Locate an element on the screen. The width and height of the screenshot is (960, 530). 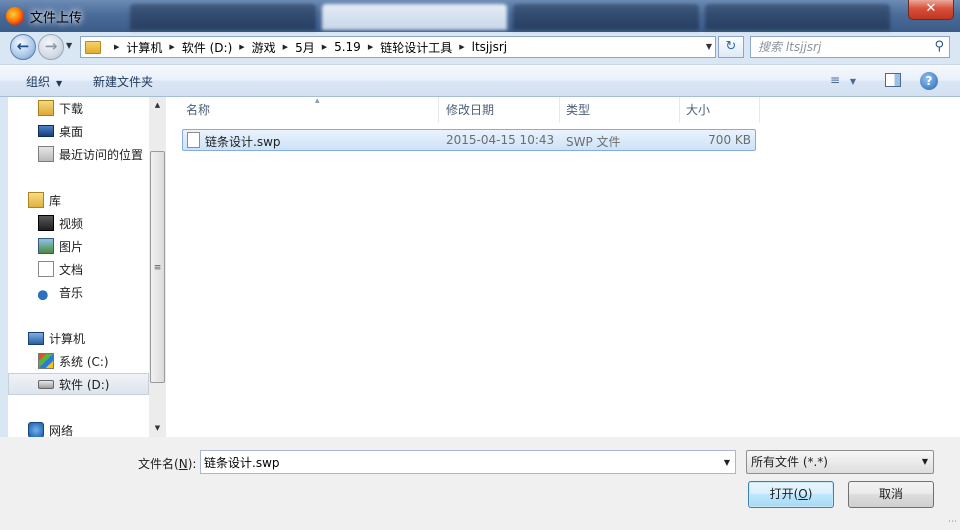
resize-grip-icon: ⋯ is located at coordinates (952, 522).